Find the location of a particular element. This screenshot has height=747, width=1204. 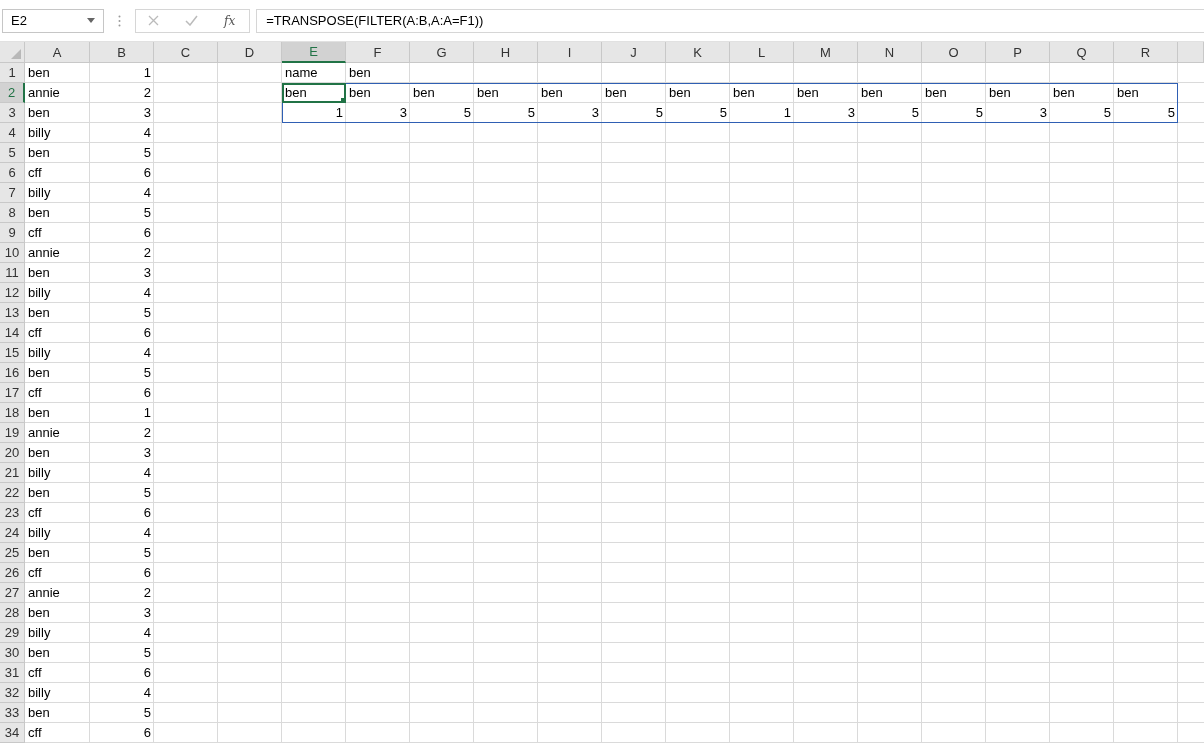

row-header: 20 is located at coordinates (12, 453).